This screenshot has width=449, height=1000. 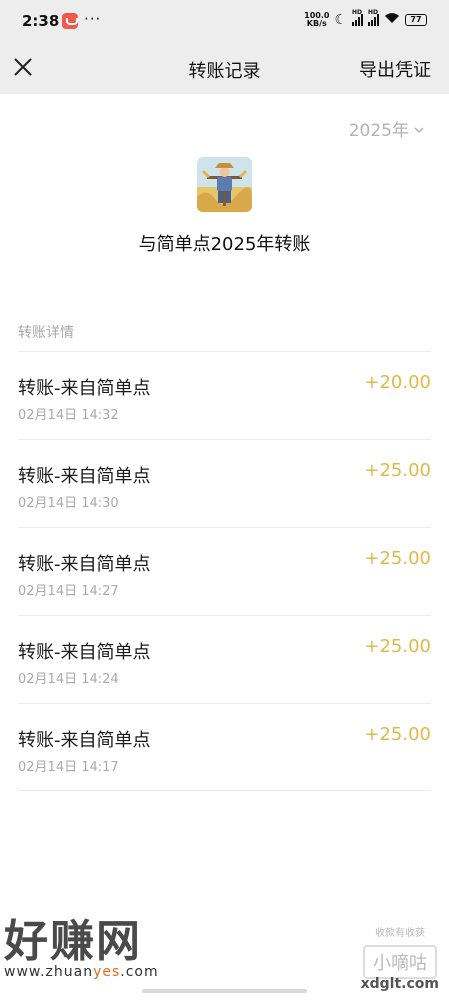 What do you see at coordinates (419, 129) in the screenshot?
I see `chevron-down-icon` at bounding box center [419, 129].